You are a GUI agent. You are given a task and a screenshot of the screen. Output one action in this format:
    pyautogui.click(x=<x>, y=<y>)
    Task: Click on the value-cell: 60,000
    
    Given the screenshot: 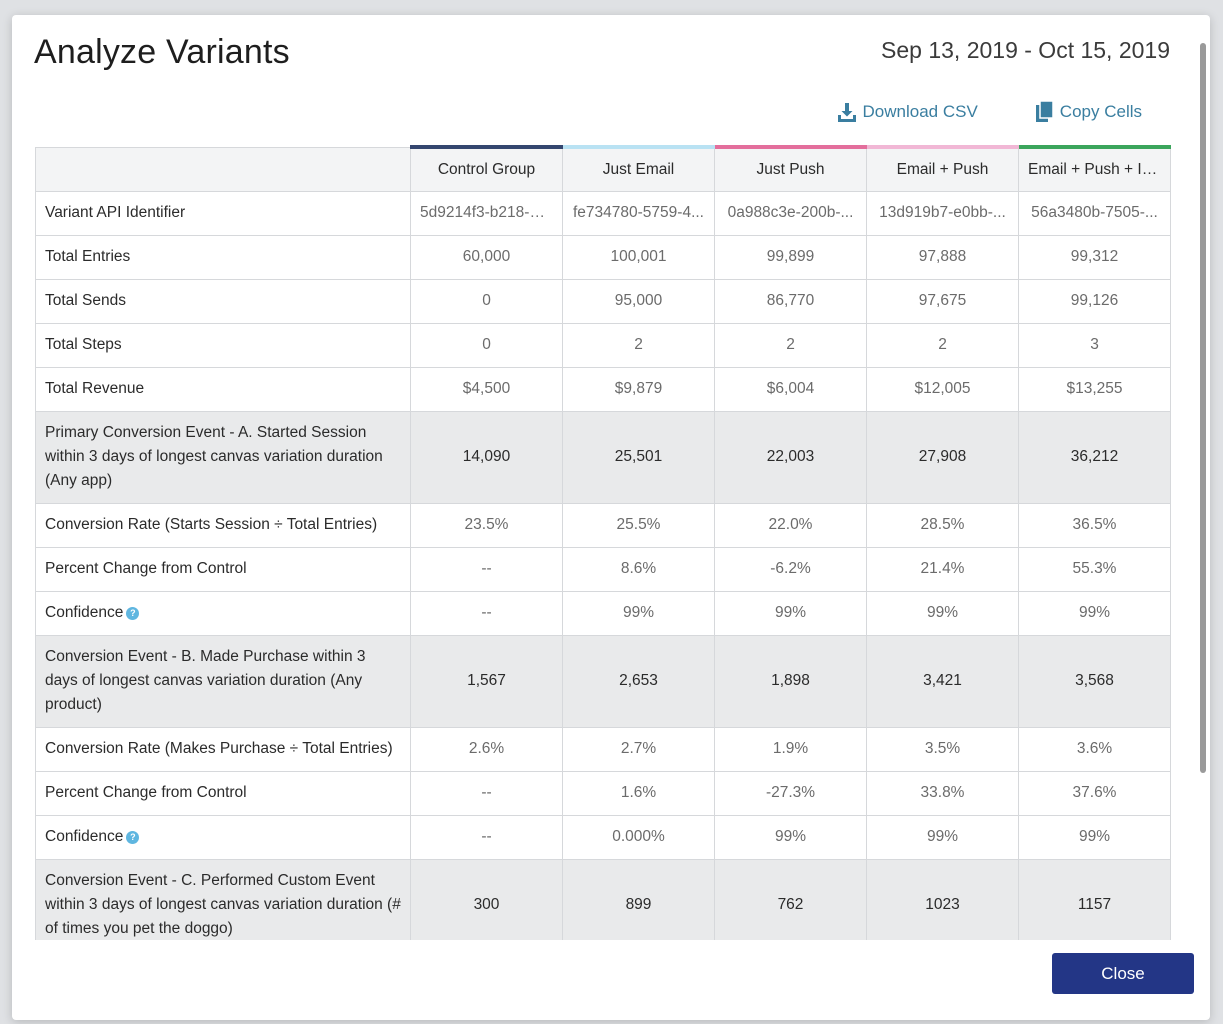 What is the action you would take?
    pyautogui.click(x=486, y=257)
    